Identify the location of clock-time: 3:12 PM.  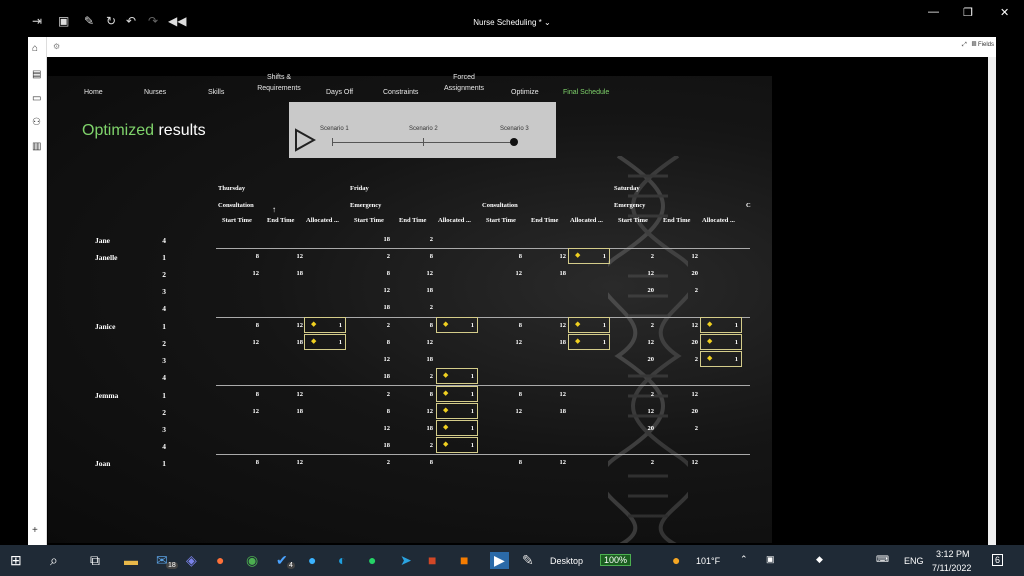
(953, 554).